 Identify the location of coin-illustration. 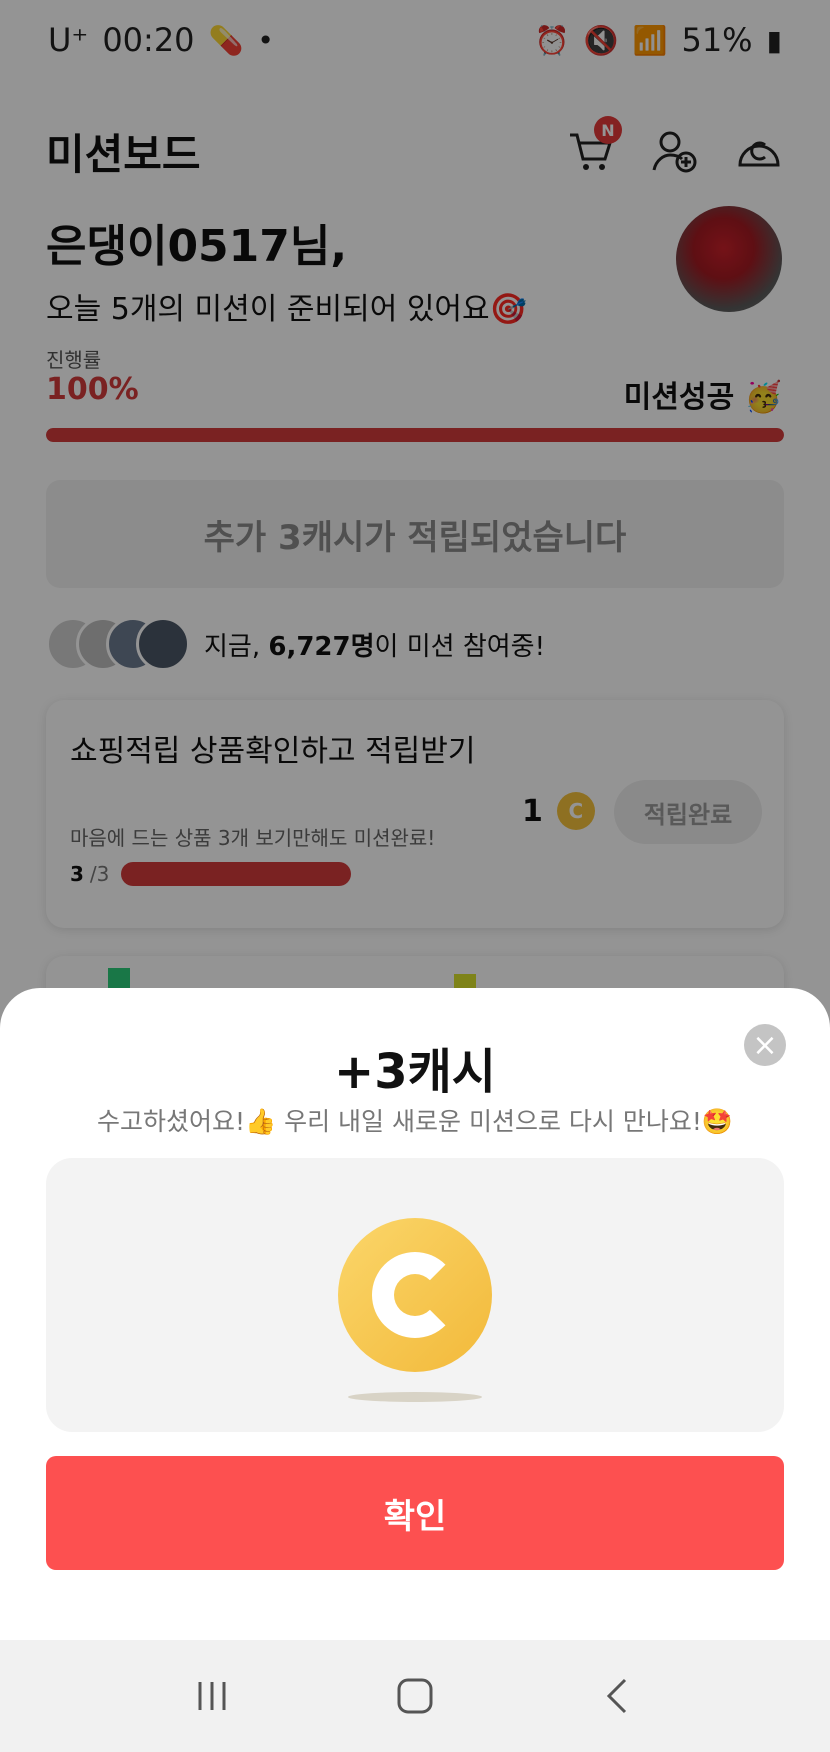
(415, 1295).